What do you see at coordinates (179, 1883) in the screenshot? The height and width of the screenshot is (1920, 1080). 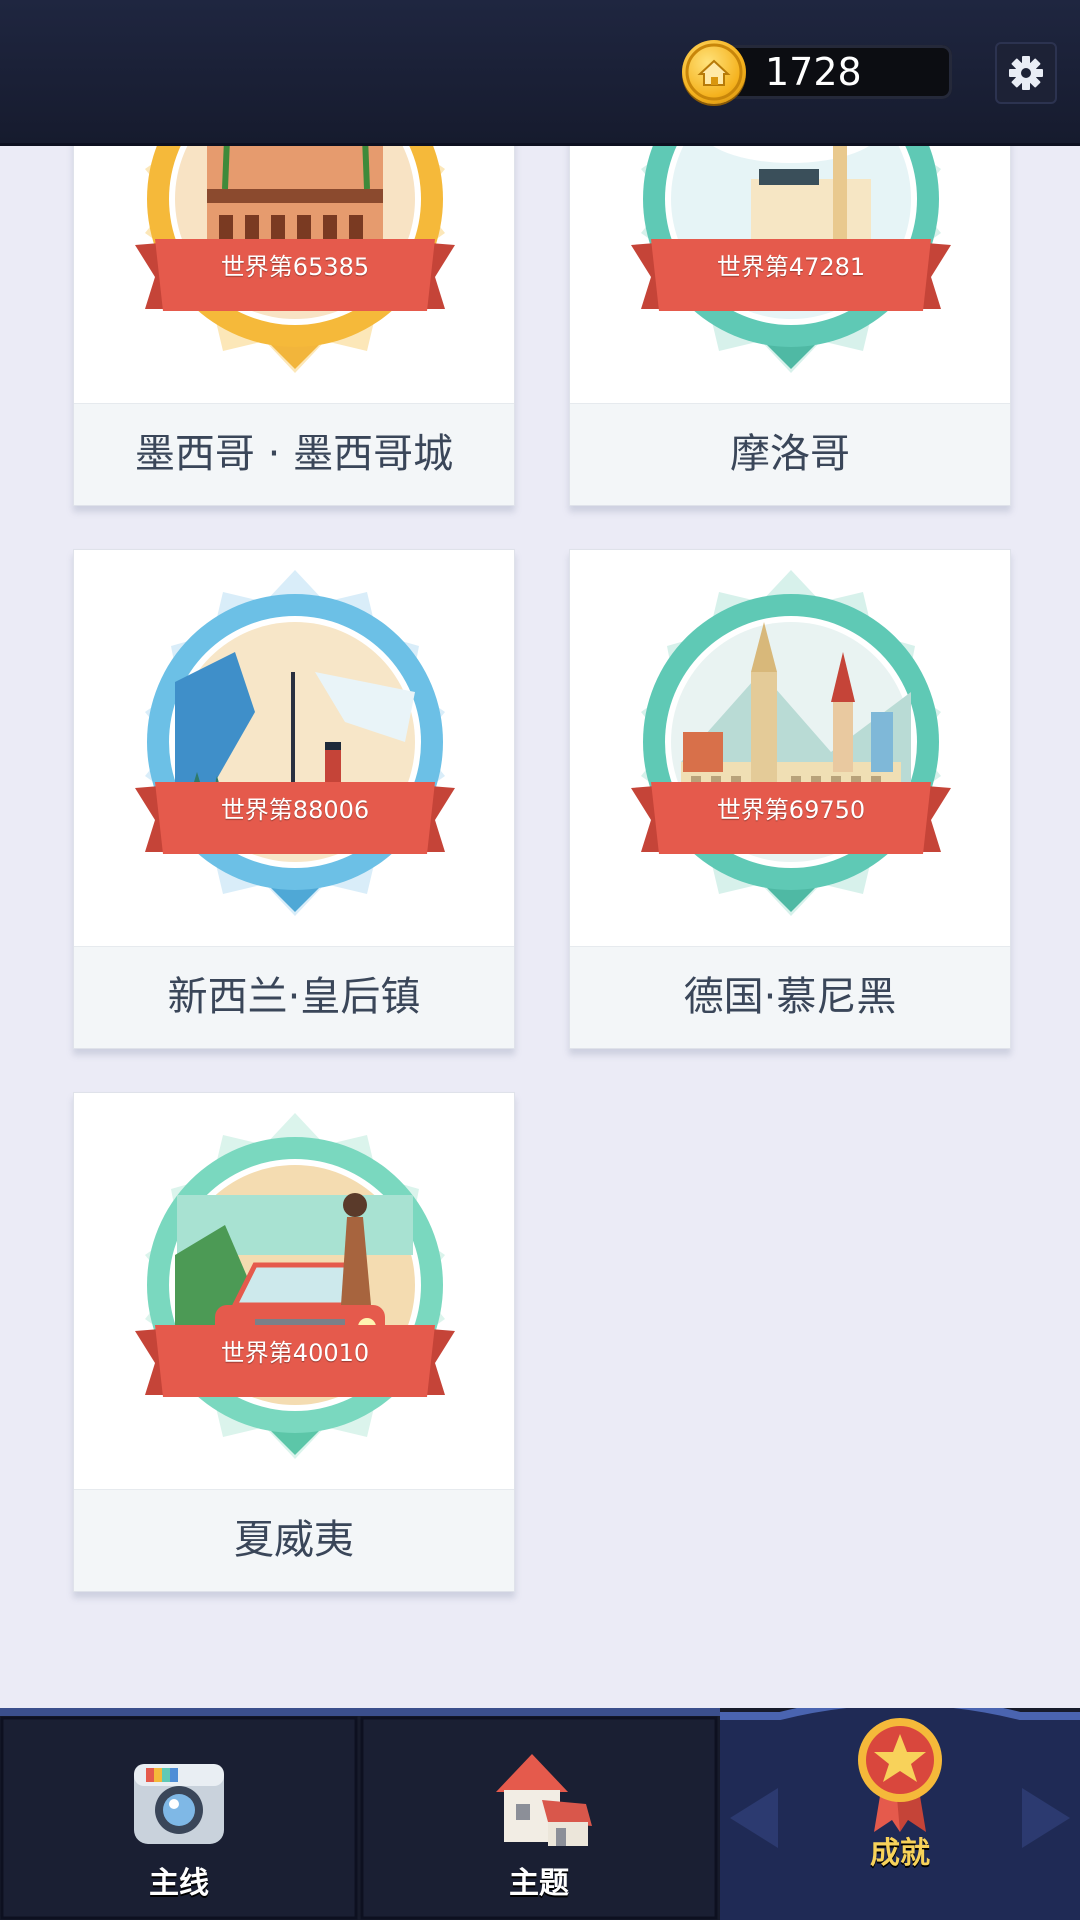 I see `tab-label: 主线` at bounding box center [179, 1883].